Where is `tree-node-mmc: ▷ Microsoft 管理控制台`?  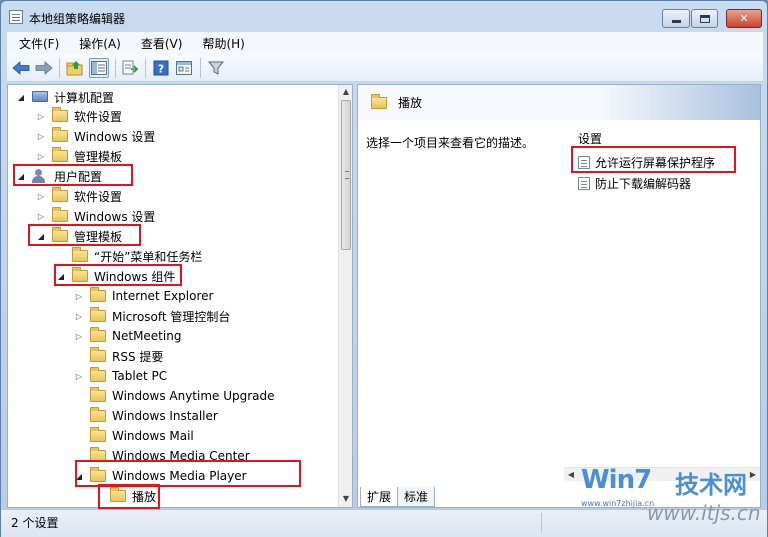 tree-node-mmc: ▷ Microsoft 管理控制台 is located at coordinates (152, 316).